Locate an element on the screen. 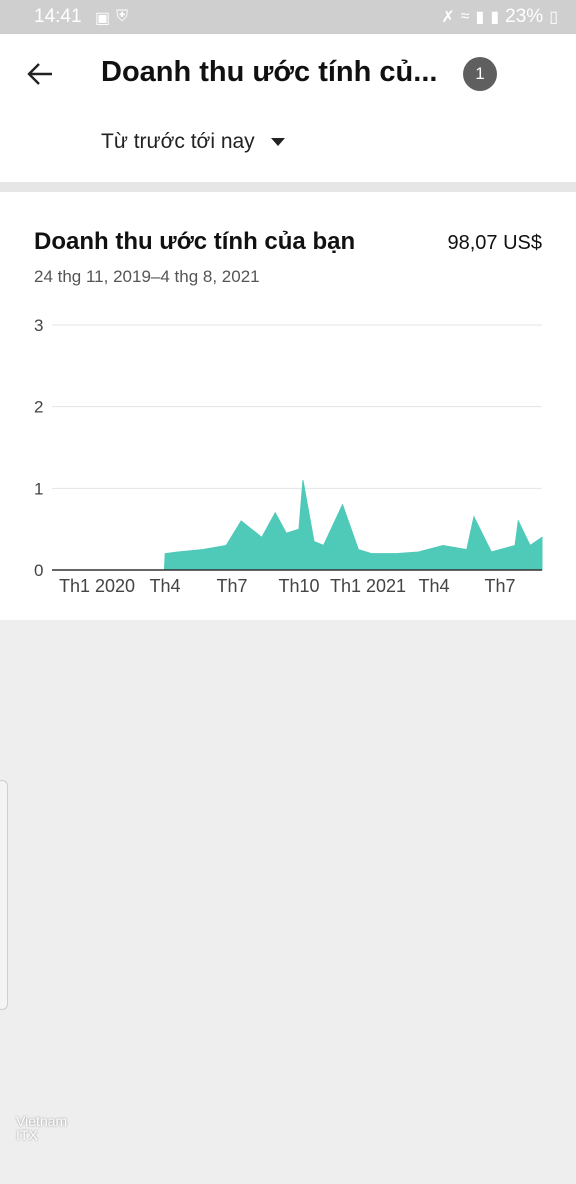 This screenshot has width=576, height=1184. date-range-label: Từ trước tới nay is located at coordinates (178, 141).